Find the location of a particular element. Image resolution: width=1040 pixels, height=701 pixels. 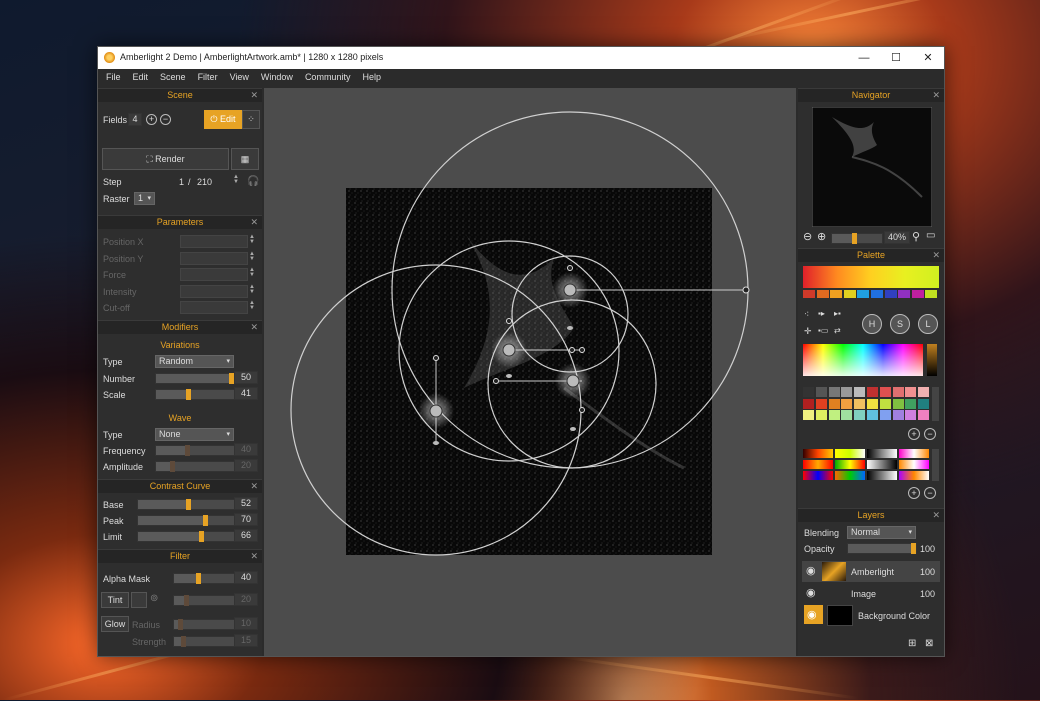

base-slider-knob is located at coordinates (188, 504).